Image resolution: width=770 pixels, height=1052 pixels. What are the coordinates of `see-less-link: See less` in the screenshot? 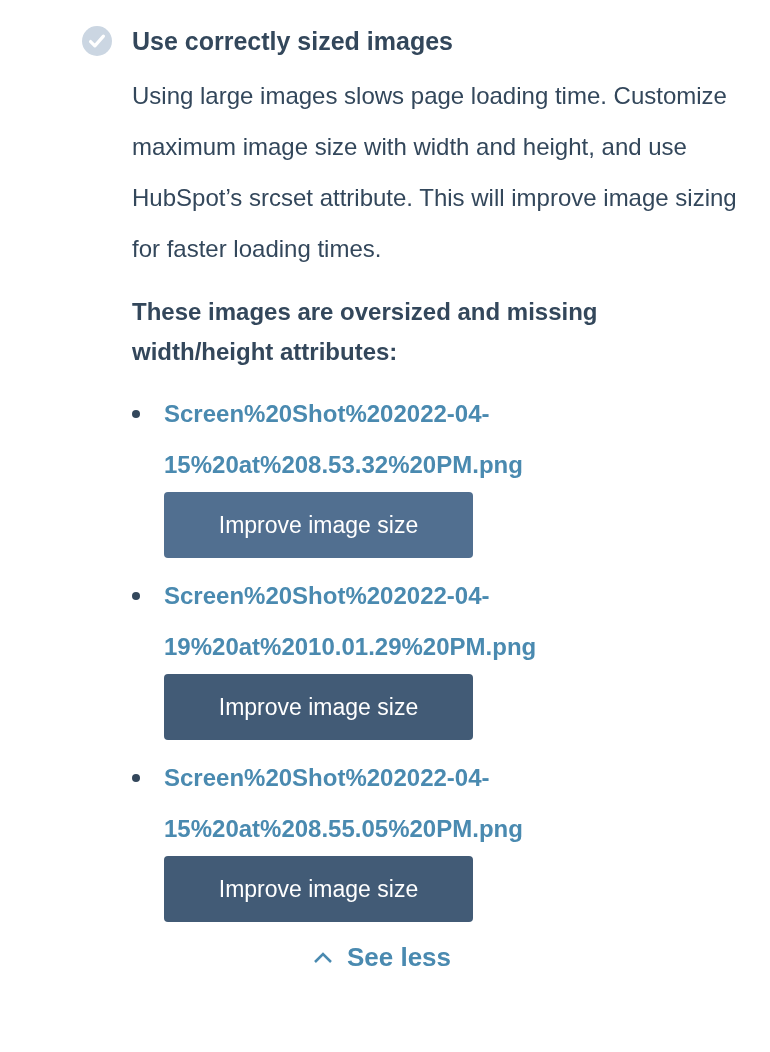 It's located at (382, 957).